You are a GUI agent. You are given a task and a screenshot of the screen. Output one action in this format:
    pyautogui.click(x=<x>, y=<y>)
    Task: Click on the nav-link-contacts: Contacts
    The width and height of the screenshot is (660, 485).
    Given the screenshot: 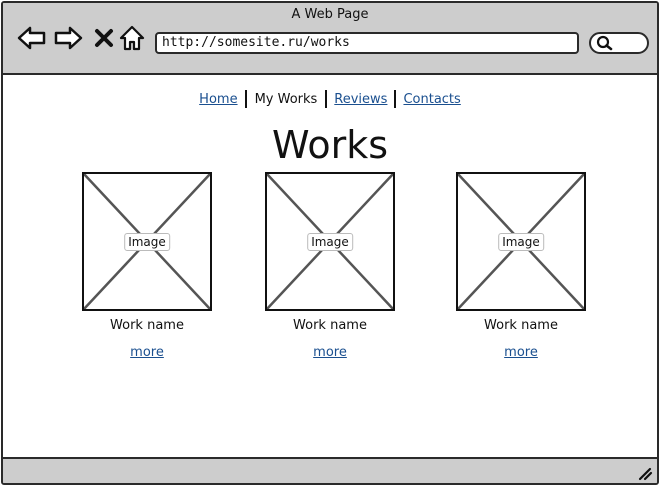 What is the action you would take?
    pyautogui.click(x=431, y=99)
    